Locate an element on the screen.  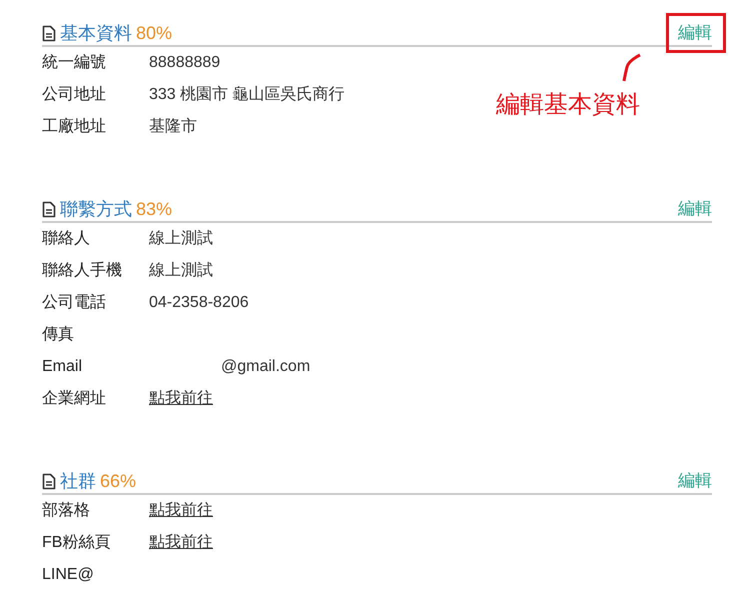
field-value: 88888889 is located at coordinates (184, 63).